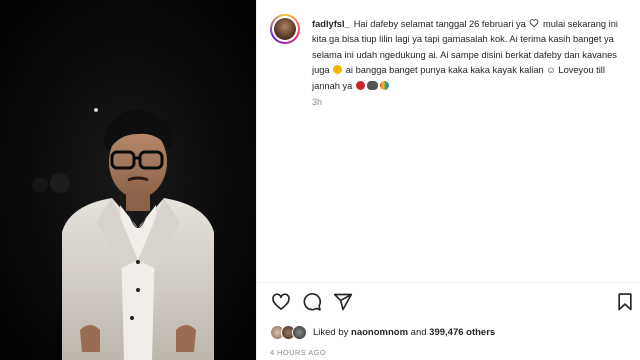  I want to click on like-button, so click(281, 302).